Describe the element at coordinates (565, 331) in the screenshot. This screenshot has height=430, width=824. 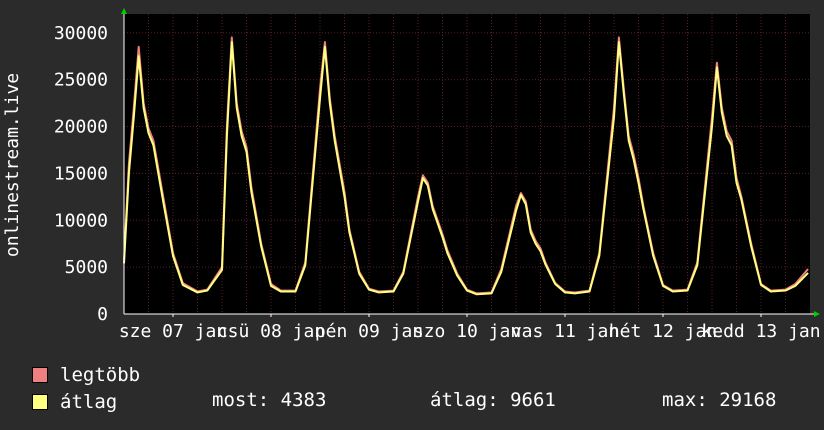
I see `x-tick-label: vas 11 jan` at that location.